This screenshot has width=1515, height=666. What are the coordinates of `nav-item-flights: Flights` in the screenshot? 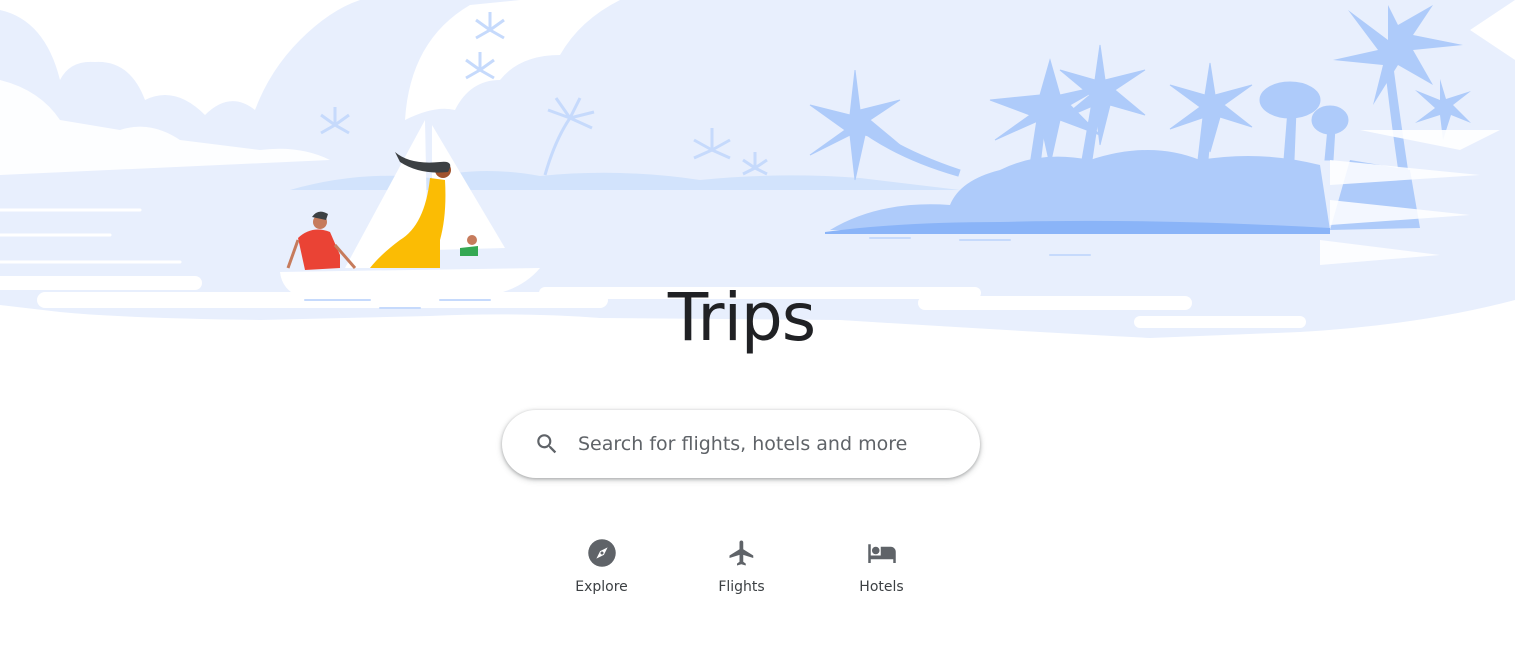 It's located at (742, 566).